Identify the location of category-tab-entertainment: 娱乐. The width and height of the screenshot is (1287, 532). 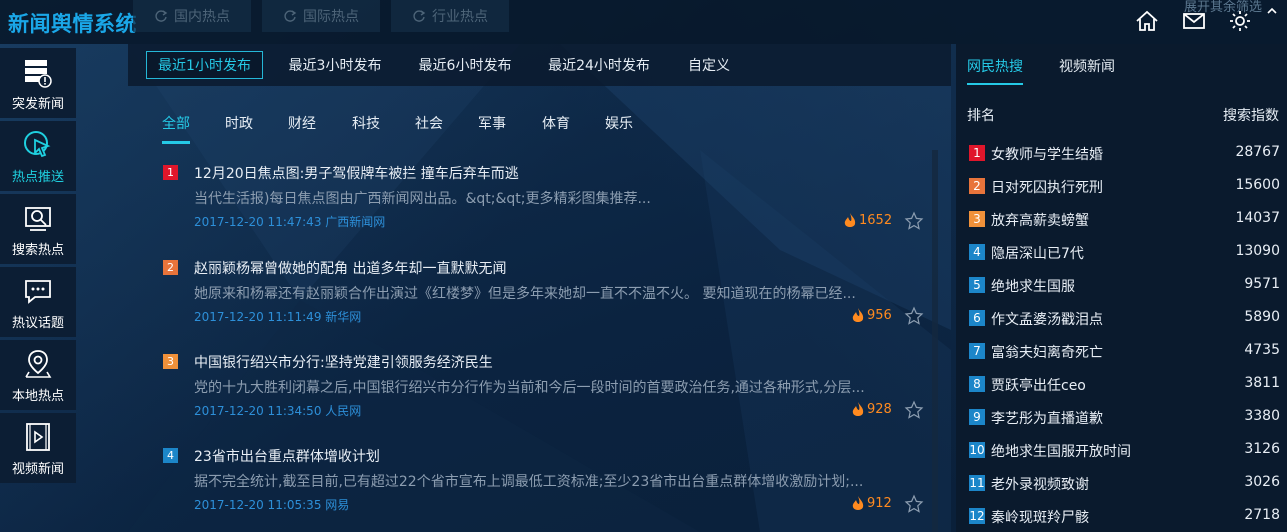
(619, 123).